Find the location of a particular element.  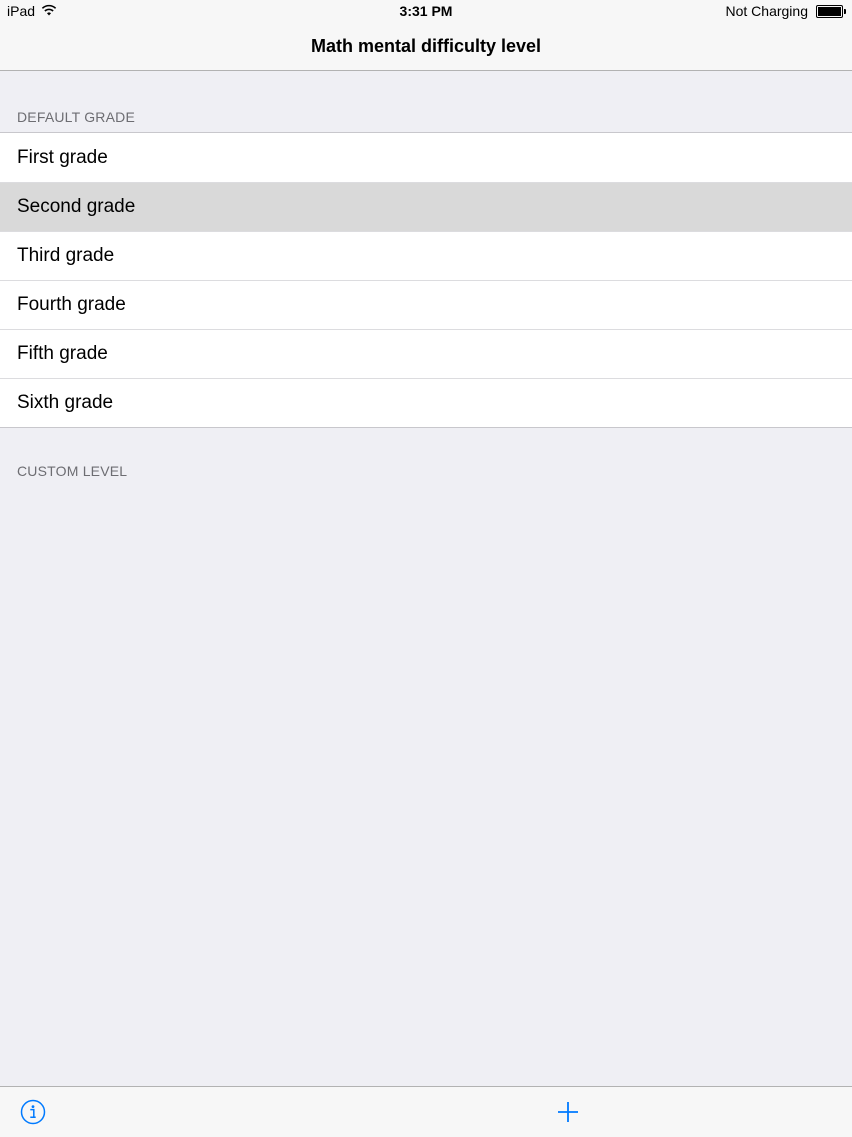

info-button is located at coordinates (33, 1112).